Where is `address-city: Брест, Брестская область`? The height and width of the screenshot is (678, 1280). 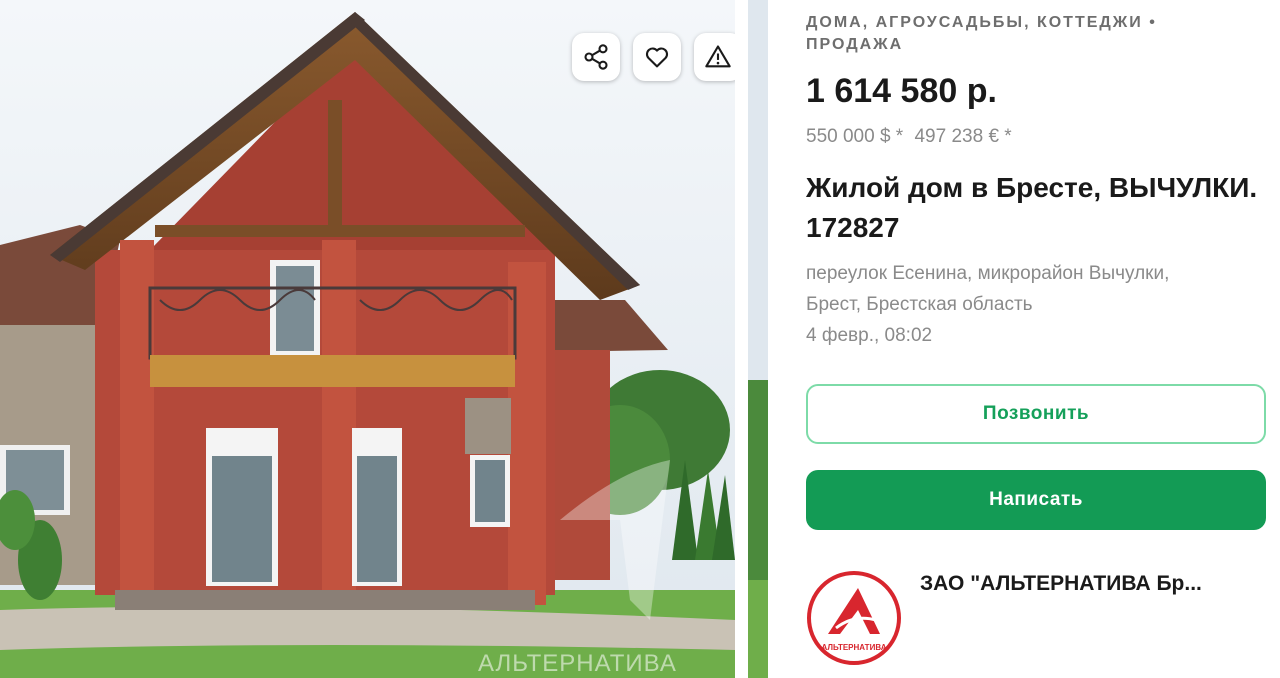
address-city: Брест, Брестская область is located at coordinates (919, 304).